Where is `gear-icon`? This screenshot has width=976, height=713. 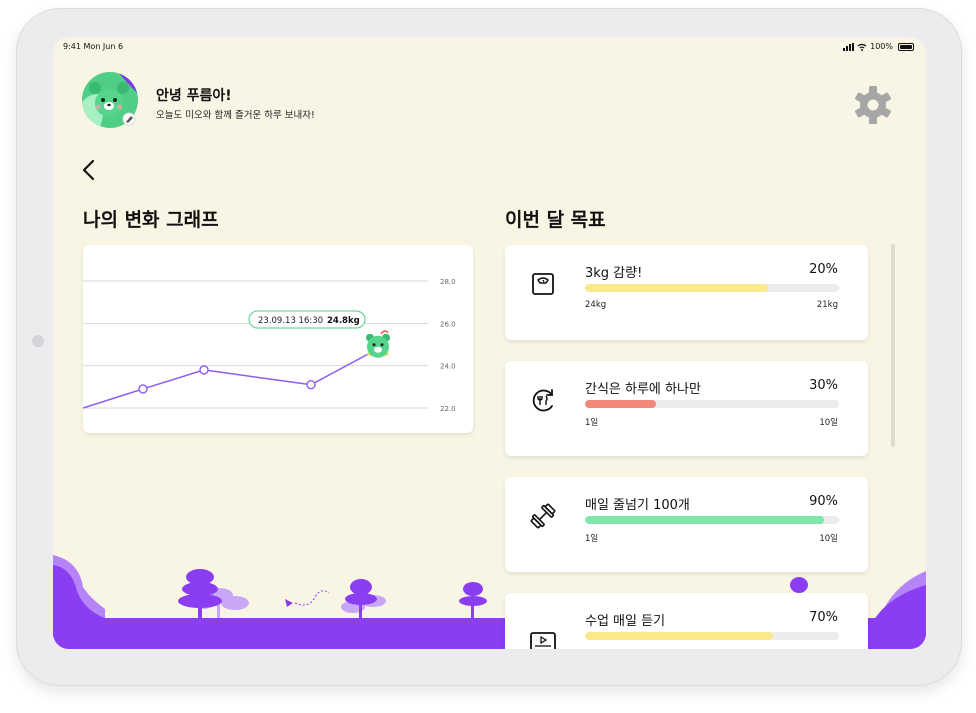 gear-icon is located at coordinates (873, 105).